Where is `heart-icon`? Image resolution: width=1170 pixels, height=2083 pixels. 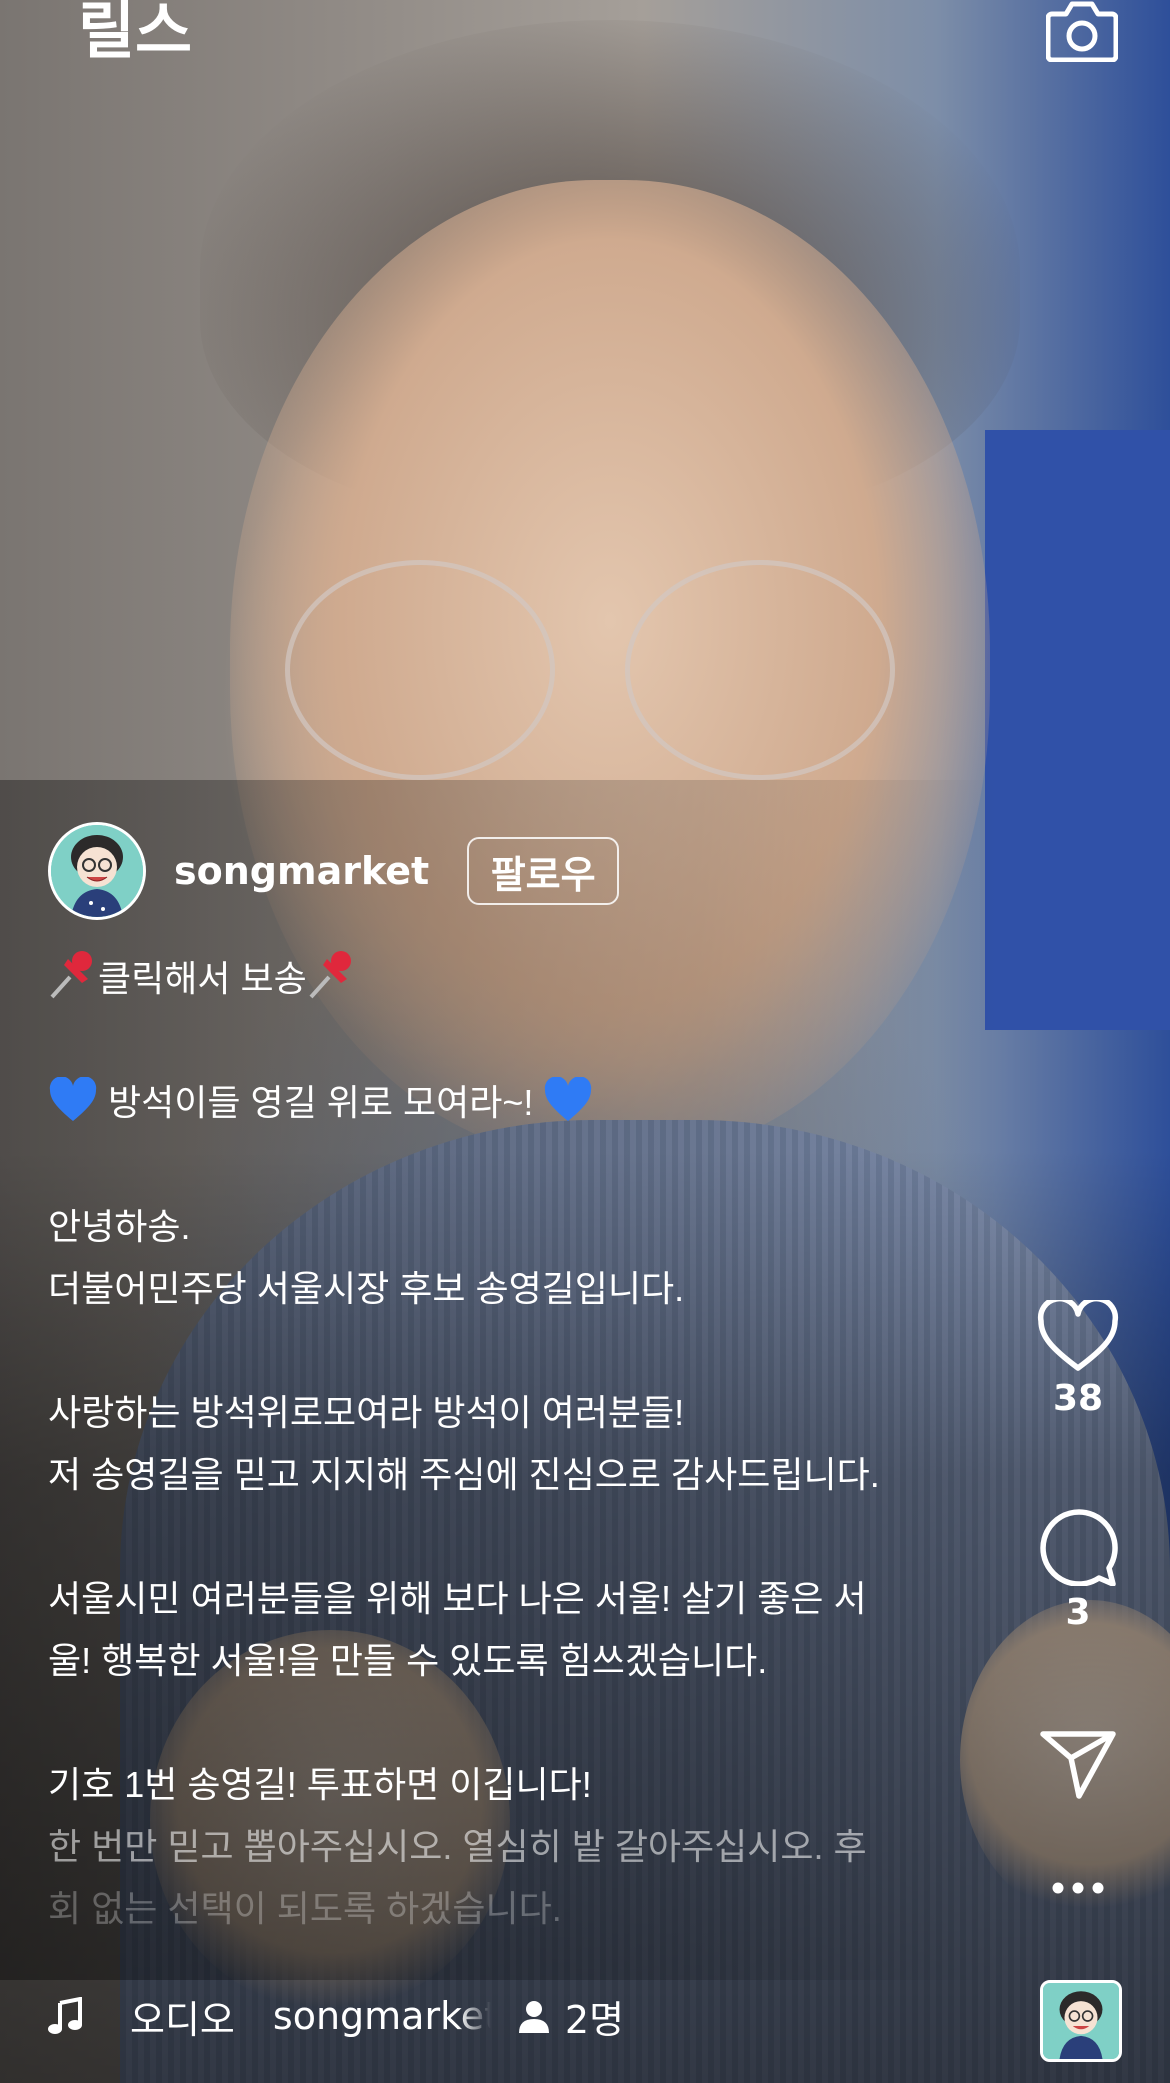 heart-icon is located at coordinates (1078, 1336).